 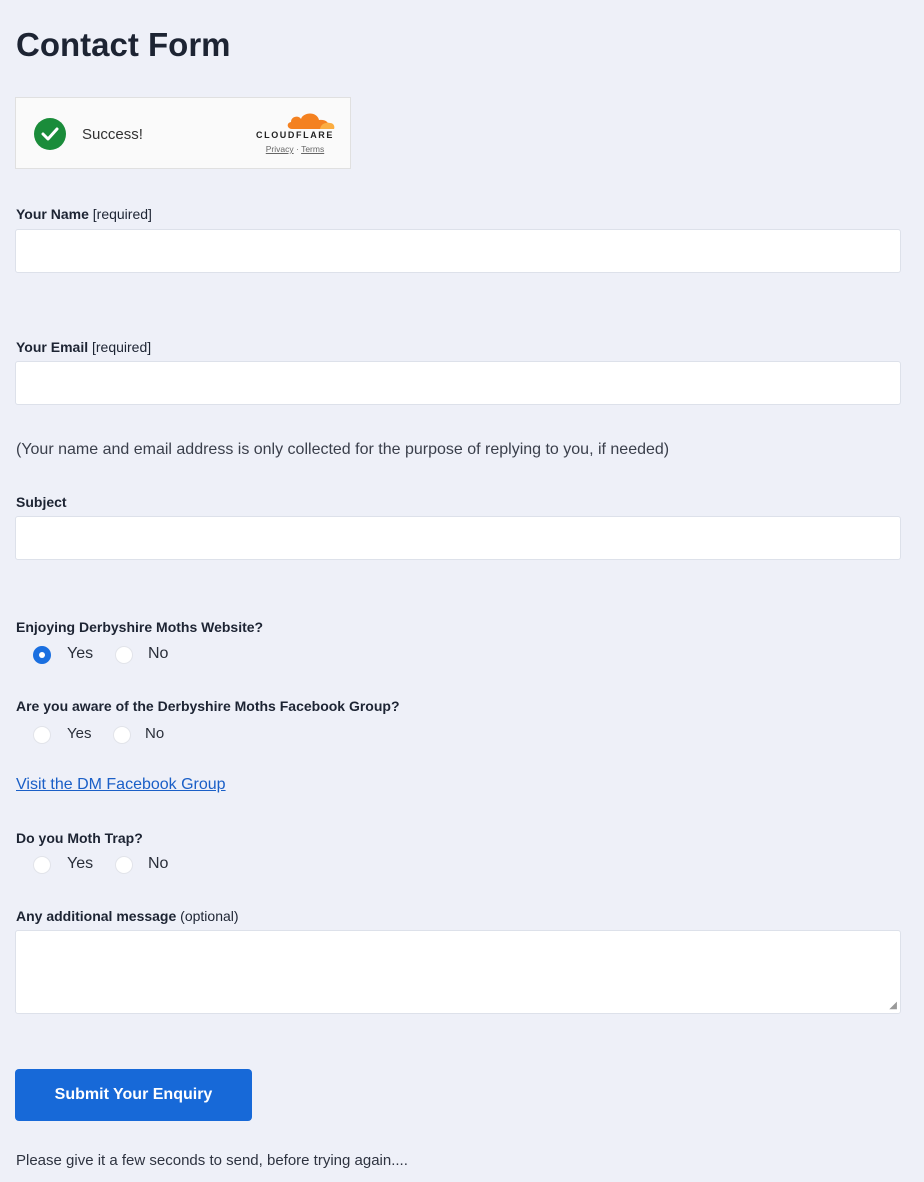 What do you see at coordinates (893, 1005) in the screenshot?
I see `resize-handle-icon: ◢` at bounding box center [893, 1005].